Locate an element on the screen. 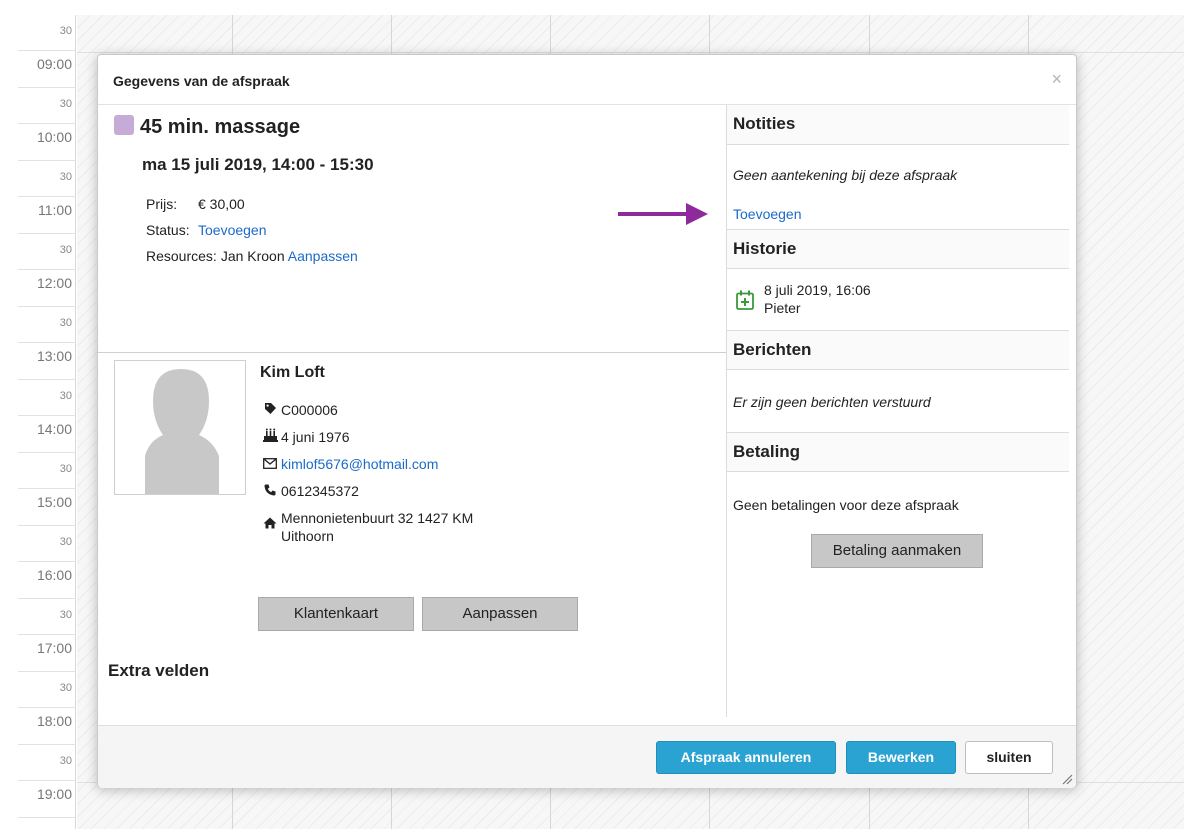 Image resolution: width=1200 pixels, height=829 pixels. phone-icon is located at coordinates (270, 491).